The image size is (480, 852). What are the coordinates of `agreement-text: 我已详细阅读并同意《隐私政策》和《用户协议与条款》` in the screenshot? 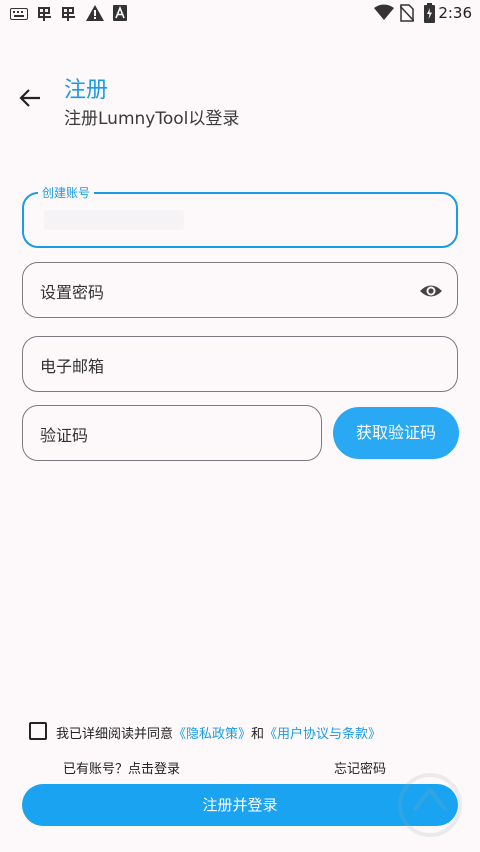 It's located at (218, 732).